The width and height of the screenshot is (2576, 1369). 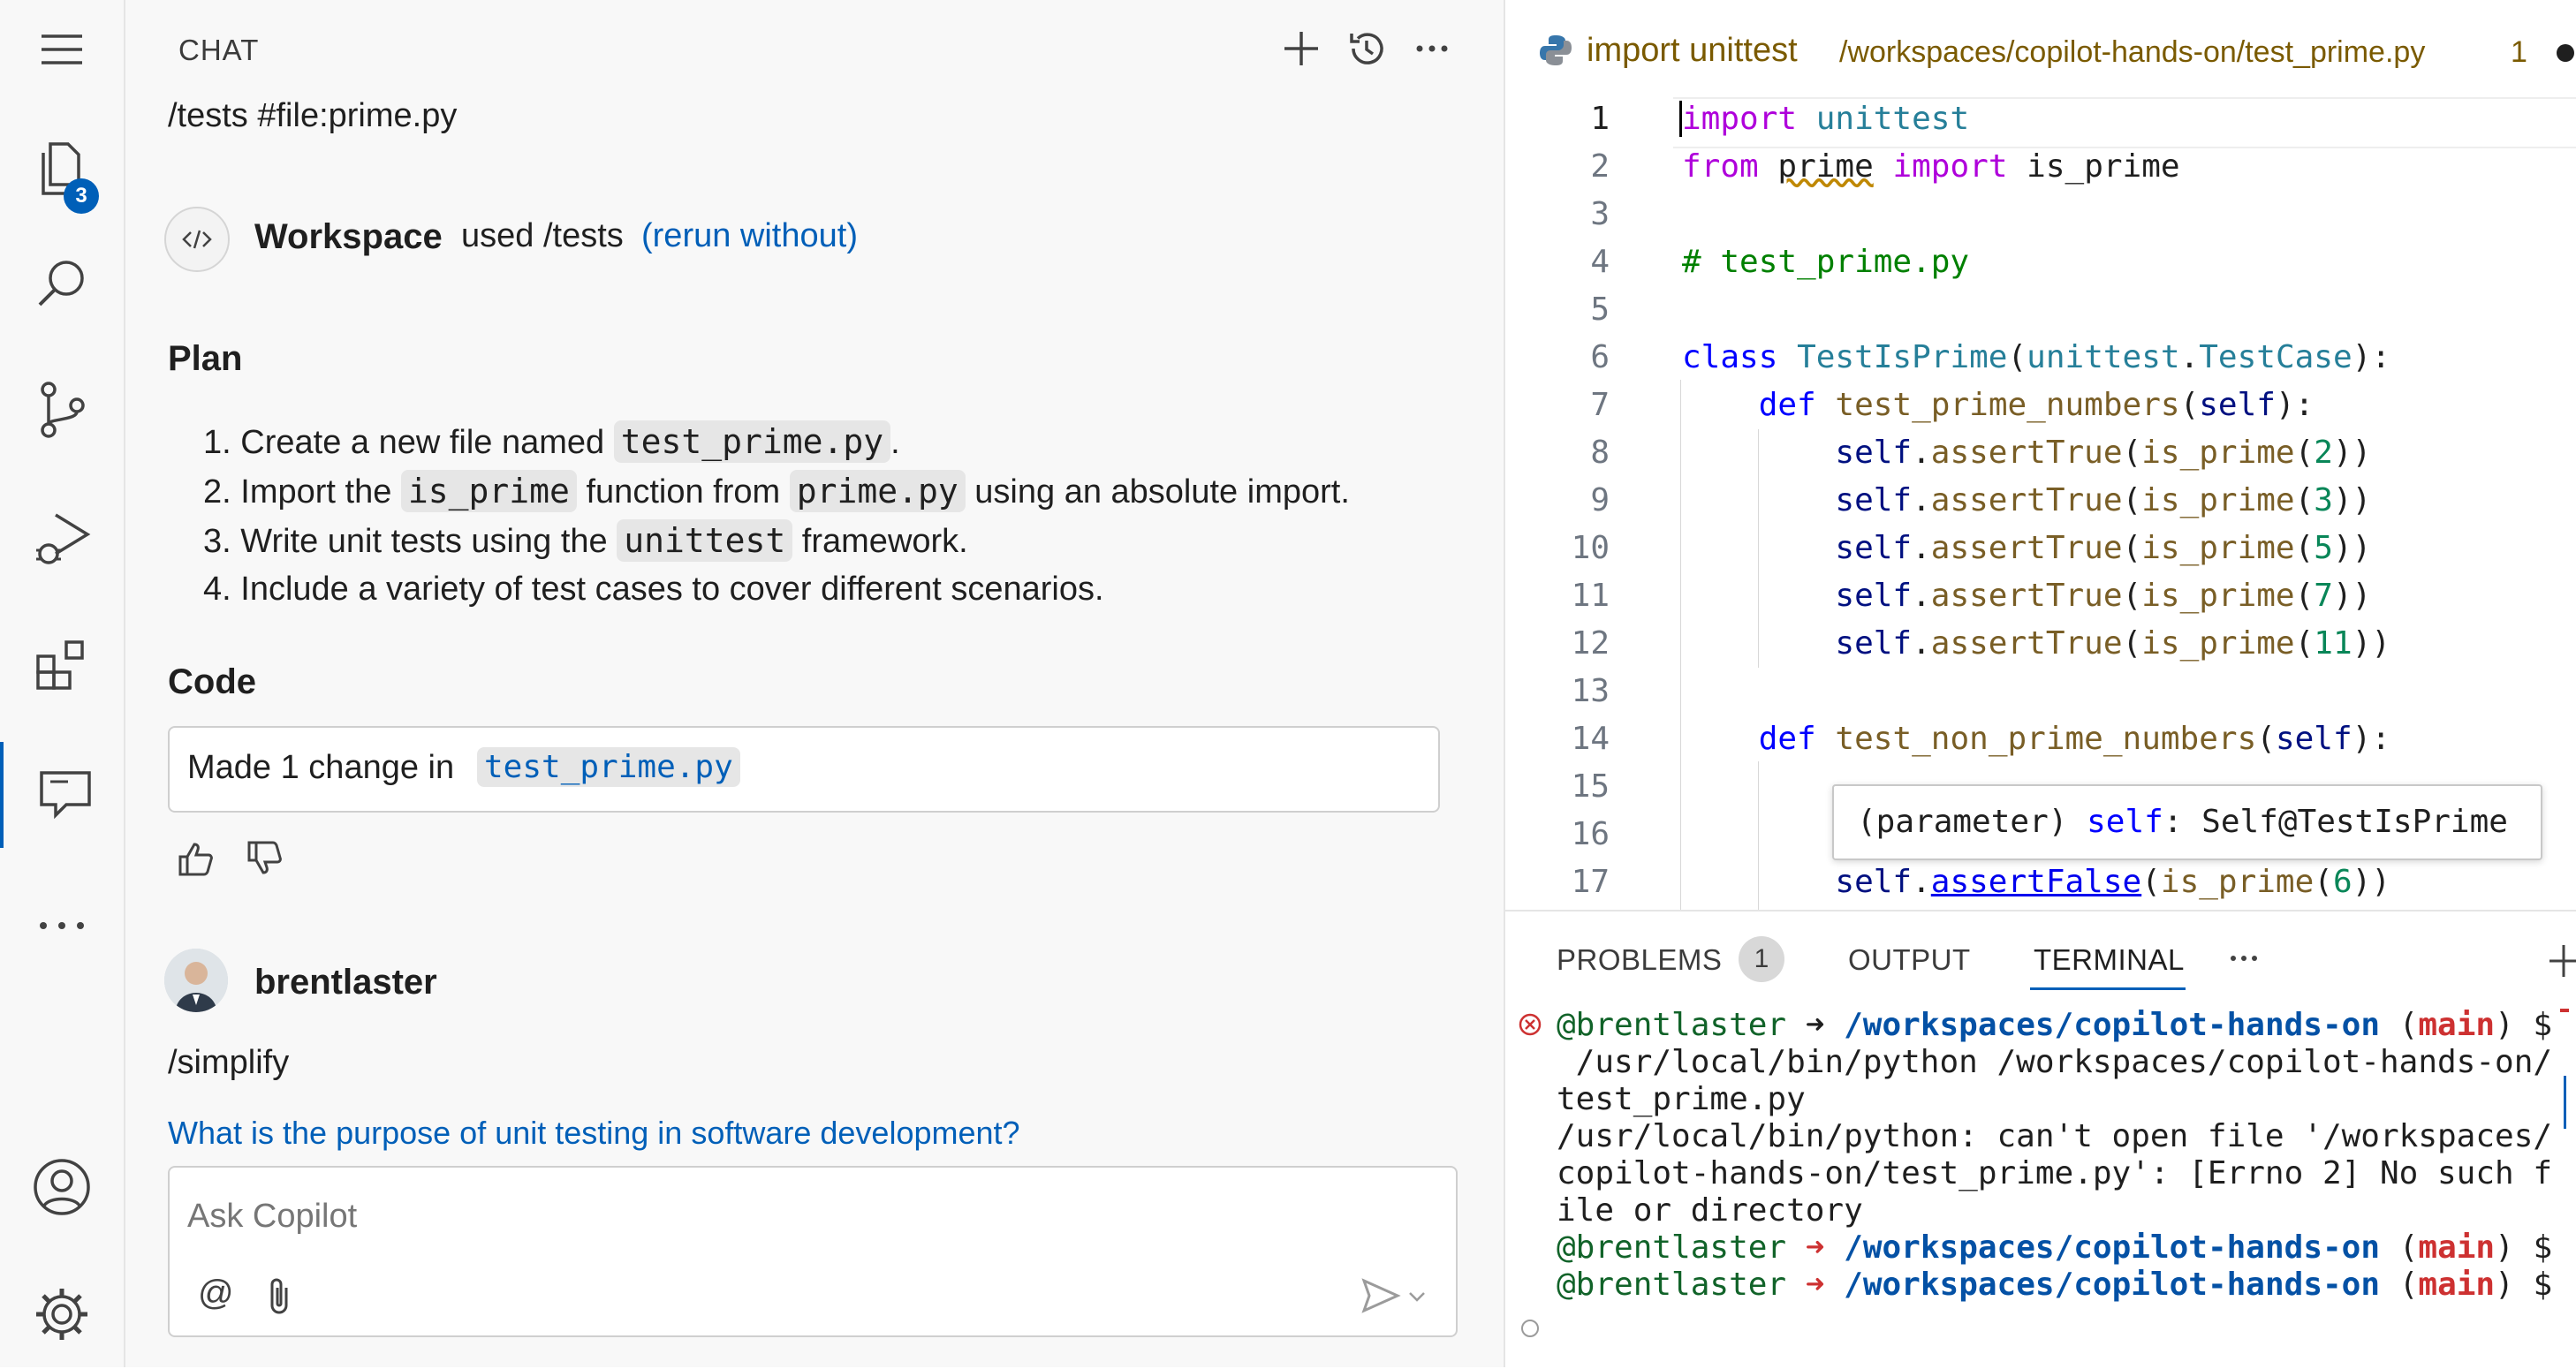 What do you see at coordinates (2183, 822) in the screenshot?
I see `hover-text: (parameter) self: Self@TestIsPrime` at bounding box center [2183, 822].